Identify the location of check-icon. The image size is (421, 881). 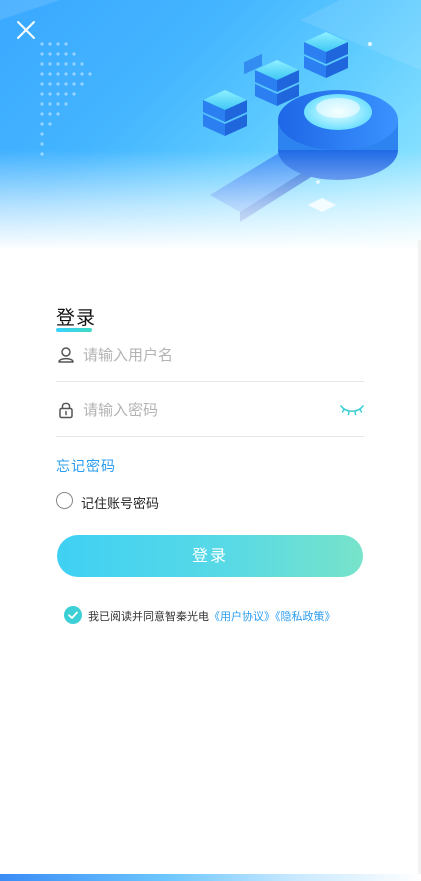
(73, 615).